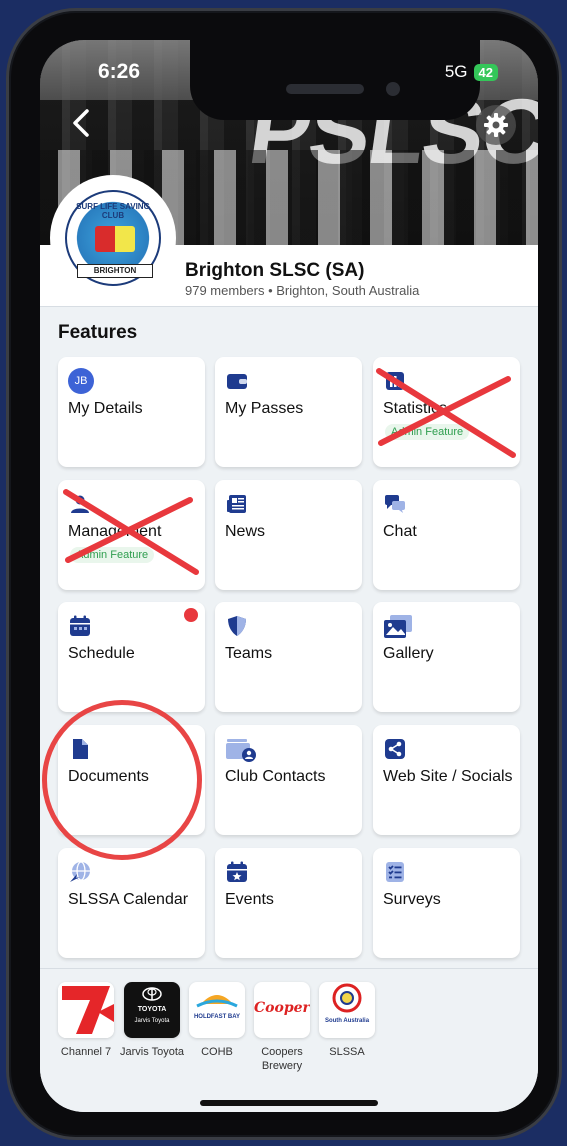  I want to click on newspaper-icon, so click(236, 504).